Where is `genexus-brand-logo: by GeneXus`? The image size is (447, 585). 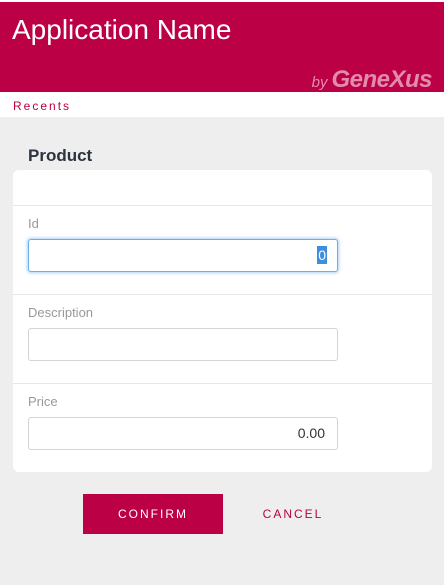
genexus-brand-logo: by GeneXus is located at coordinates (372, 80).